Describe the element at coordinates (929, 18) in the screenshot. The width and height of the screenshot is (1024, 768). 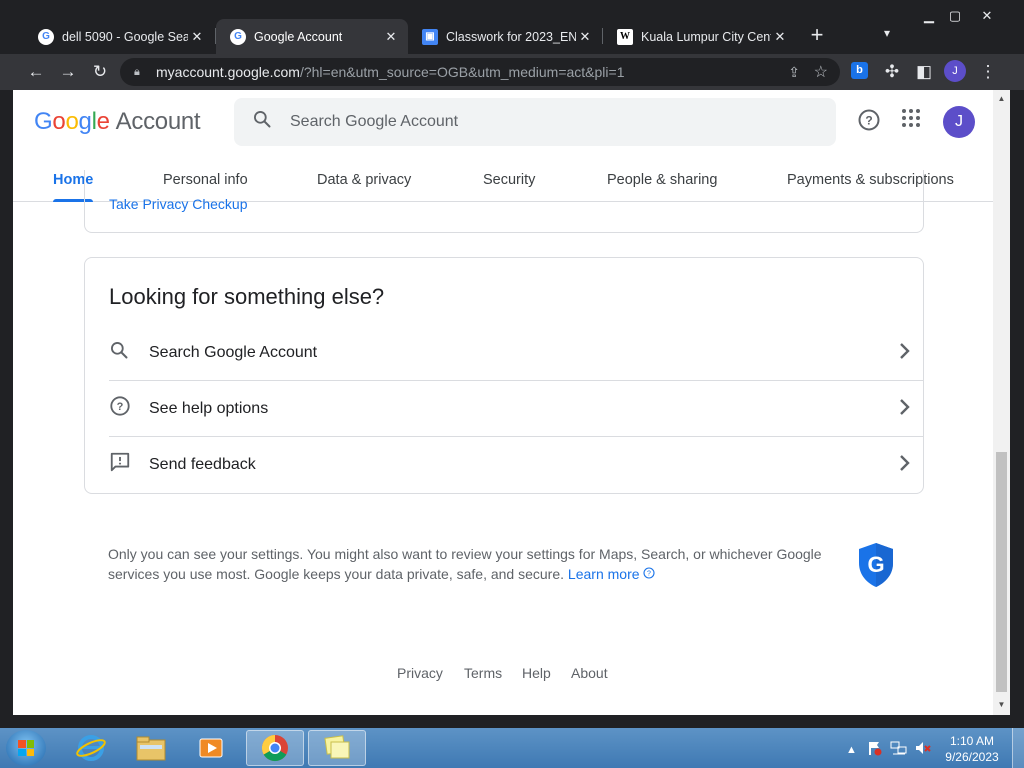
I see `minimize-button: ▁` at that location.